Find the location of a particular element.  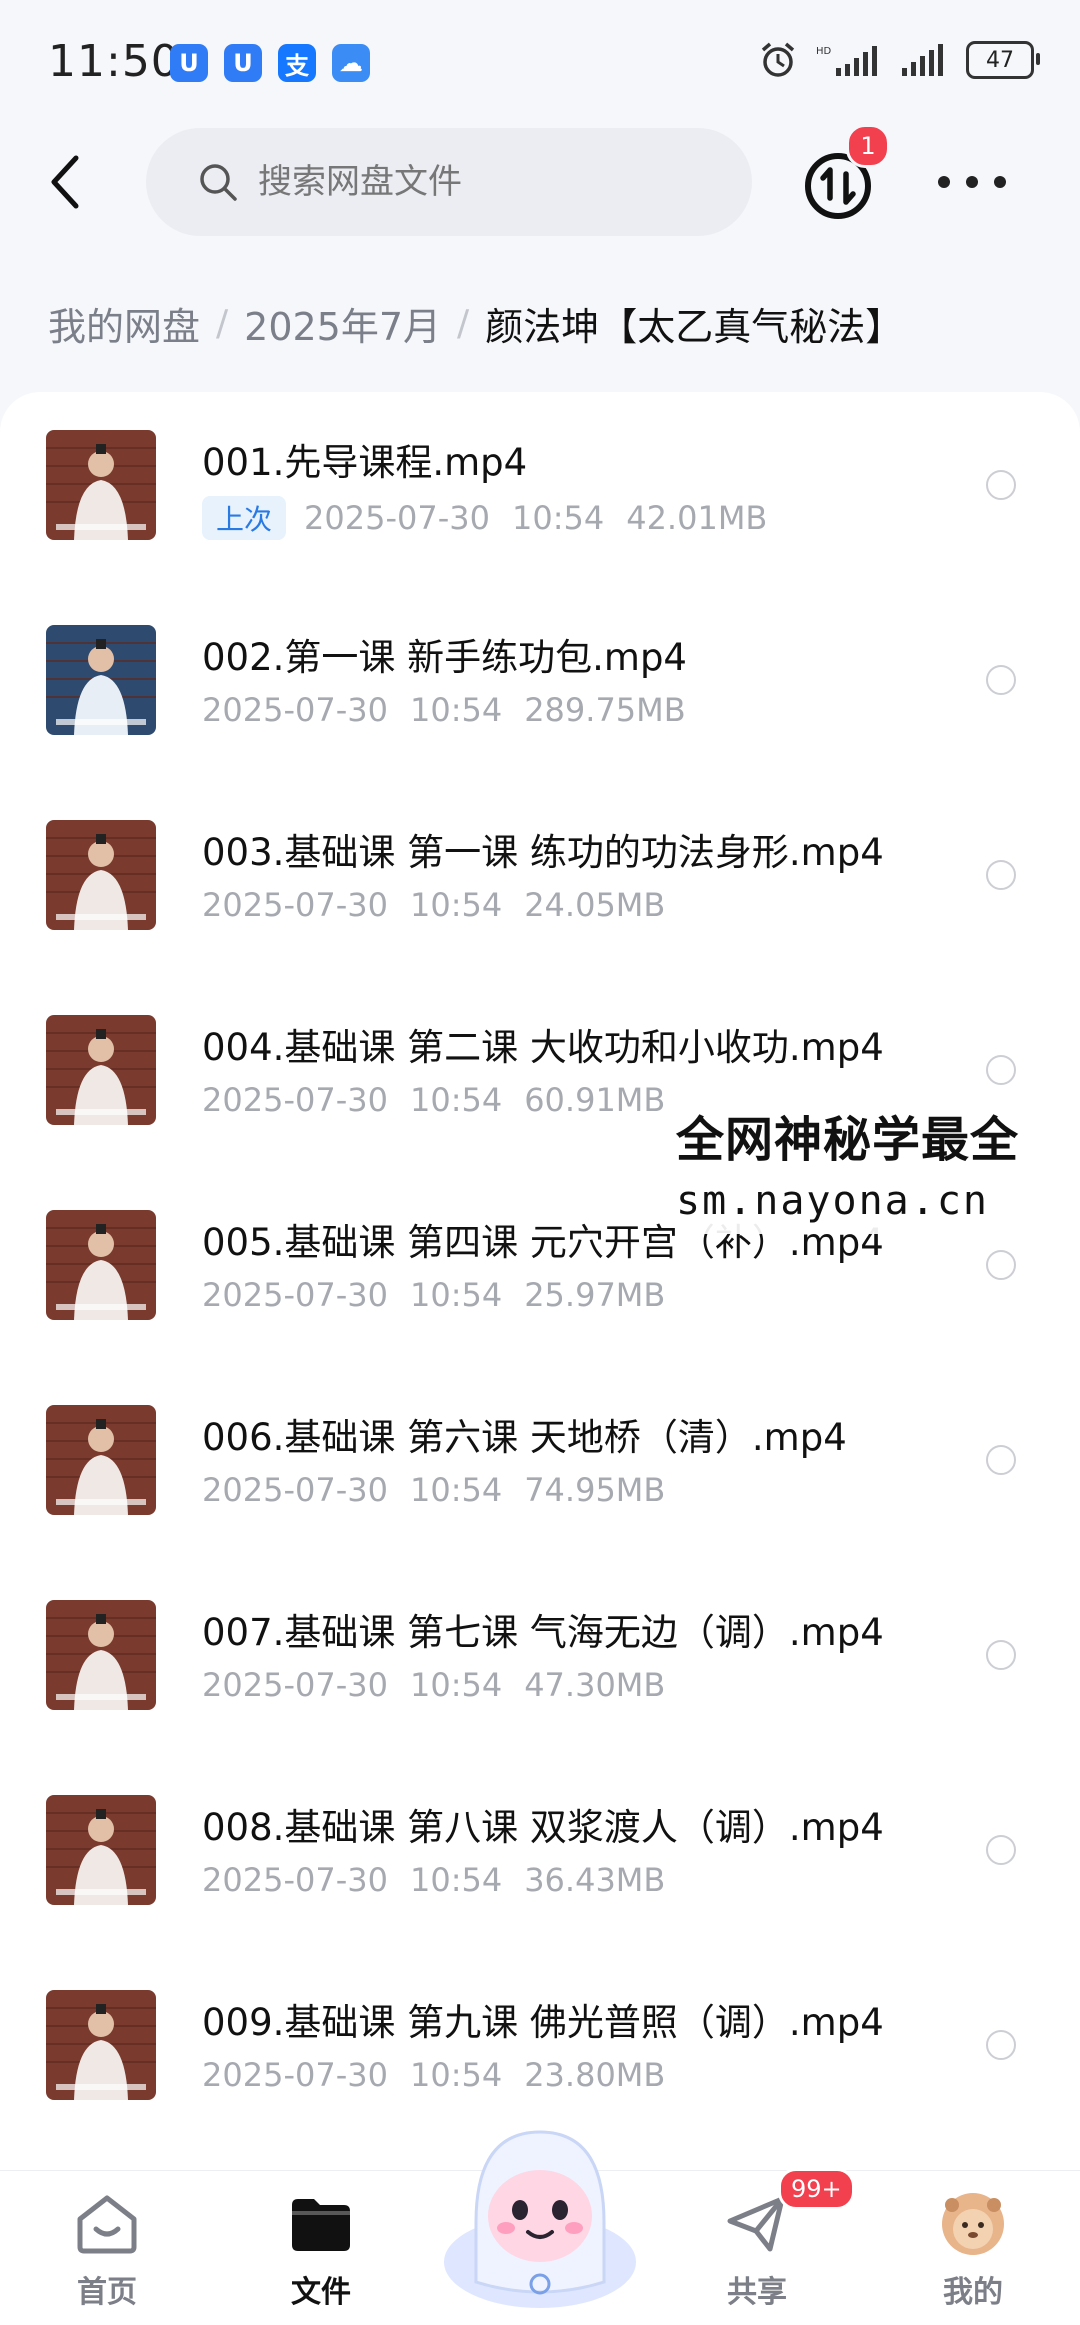

watermark: 全网神秘学最全 sm.nayona.cn is located at coordinates (850, 1165).